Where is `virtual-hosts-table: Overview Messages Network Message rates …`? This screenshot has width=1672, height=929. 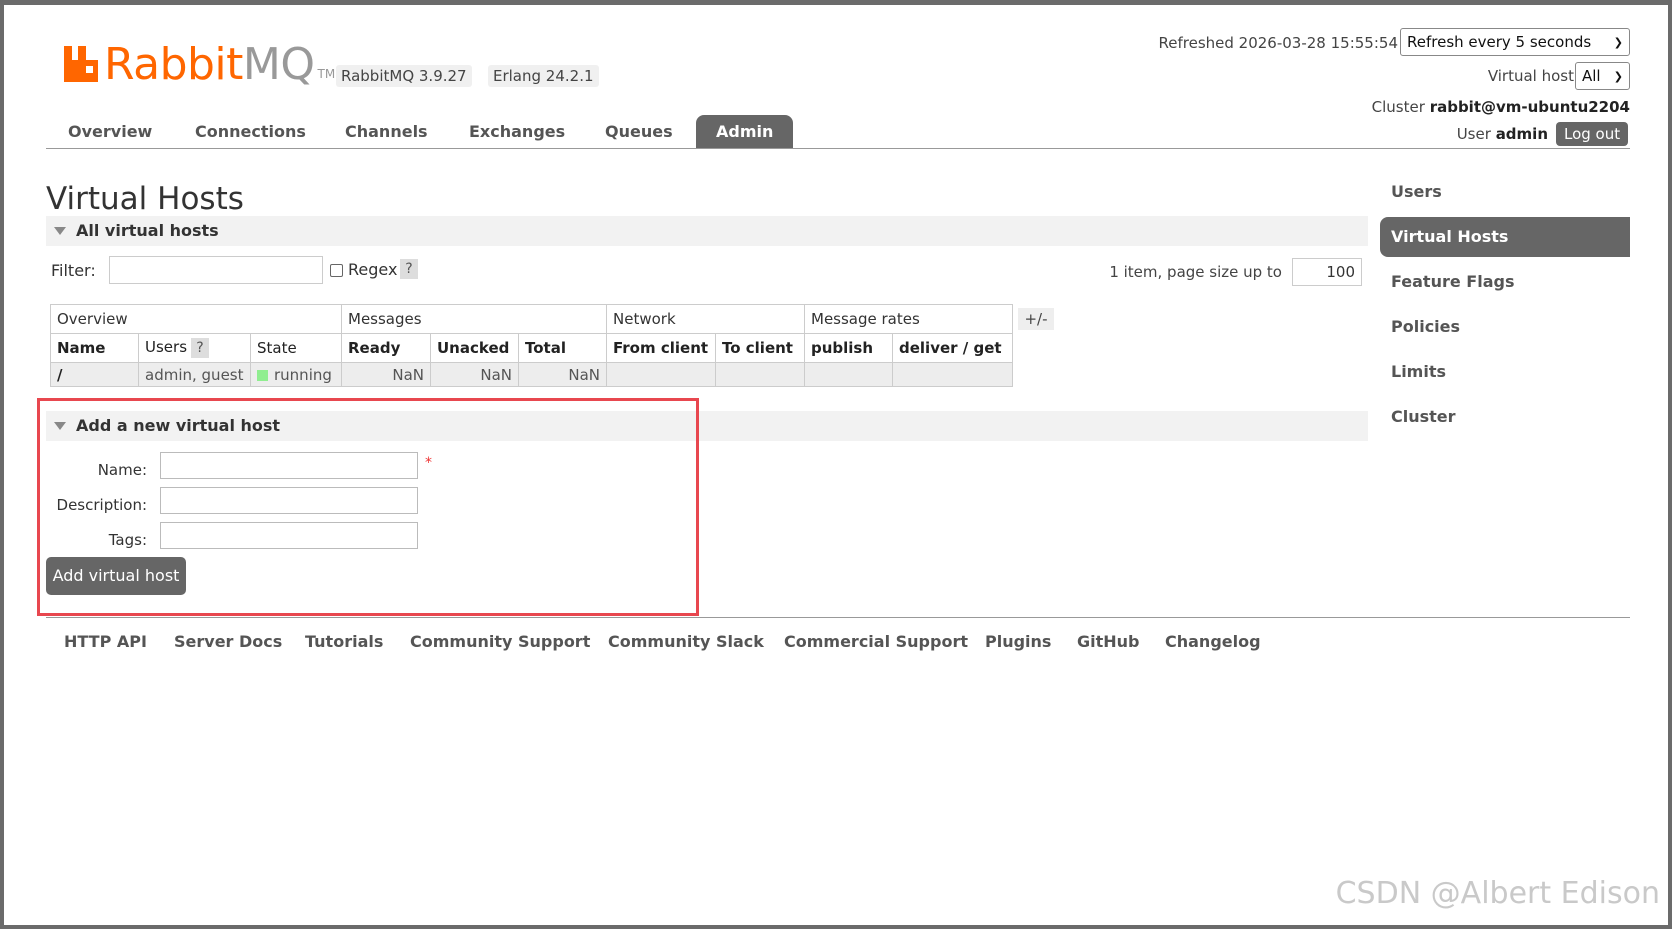 virtual-hosts-table: Overview Messages Network Message rates … is located at coordinates (531, 345).